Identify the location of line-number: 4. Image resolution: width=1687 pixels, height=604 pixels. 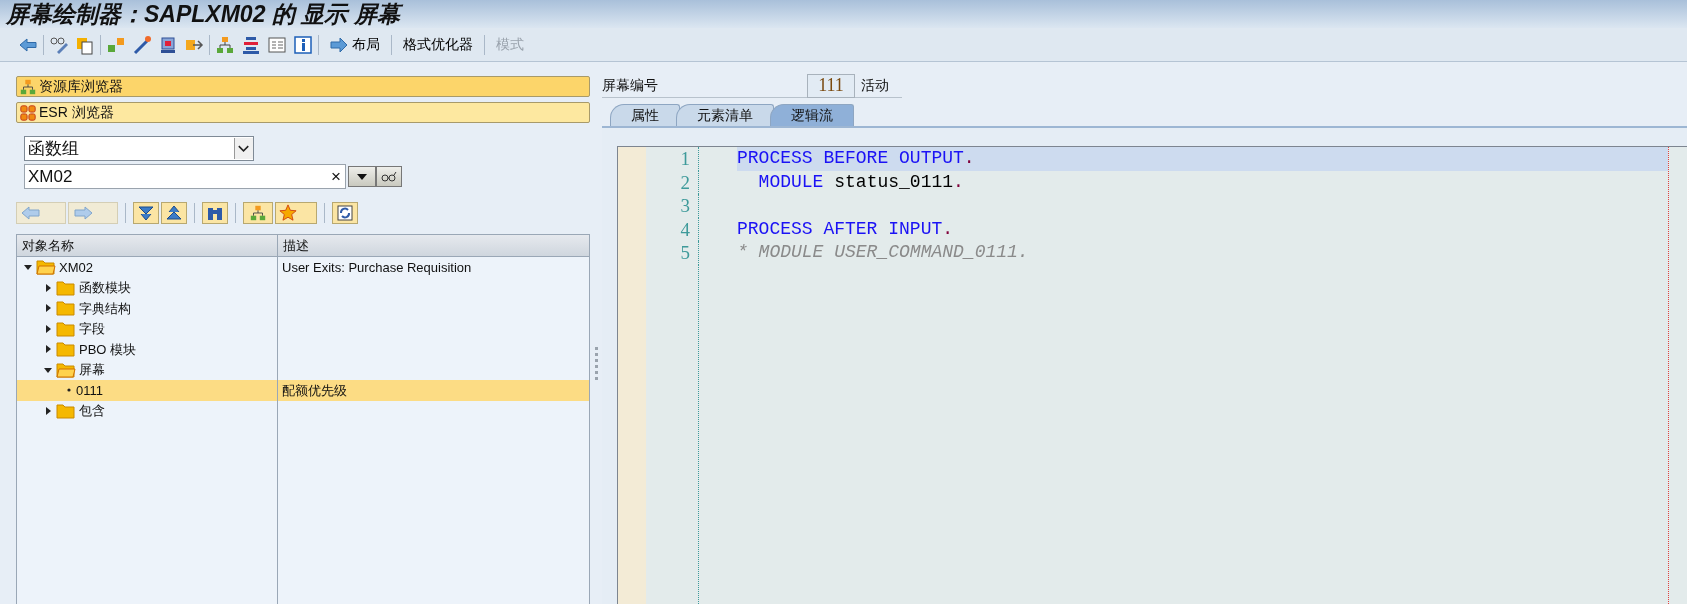
(672, 229).